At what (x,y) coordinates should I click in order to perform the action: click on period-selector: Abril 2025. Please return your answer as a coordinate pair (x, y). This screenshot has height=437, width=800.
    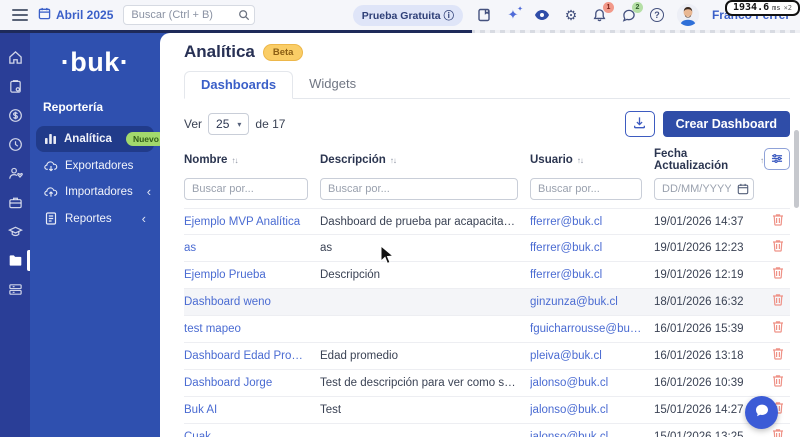
    Looking at the image, I should click on (75, 15).